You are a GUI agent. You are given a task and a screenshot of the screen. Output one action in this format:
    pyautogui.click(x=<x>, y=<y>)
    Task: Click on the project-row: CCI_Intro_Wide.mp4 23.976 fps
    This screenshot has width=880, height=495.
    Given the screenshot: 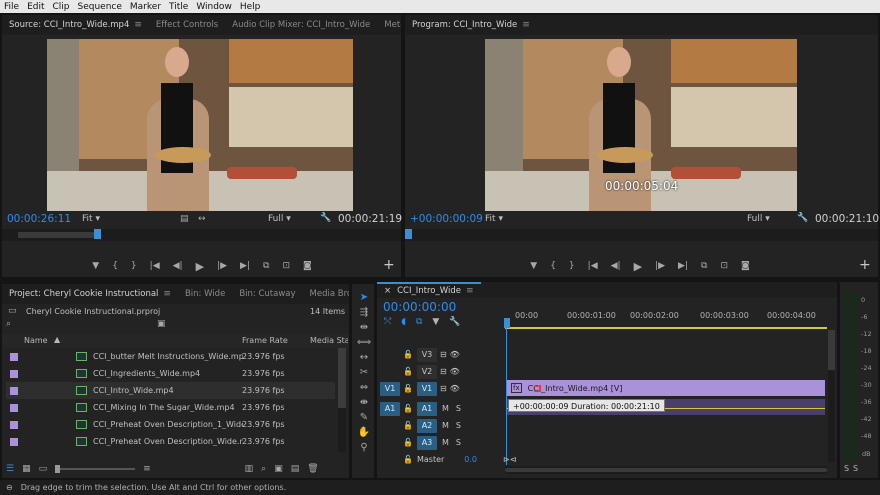 What is the action you would take?
    pyautogui.click(x=170, y=390)
    